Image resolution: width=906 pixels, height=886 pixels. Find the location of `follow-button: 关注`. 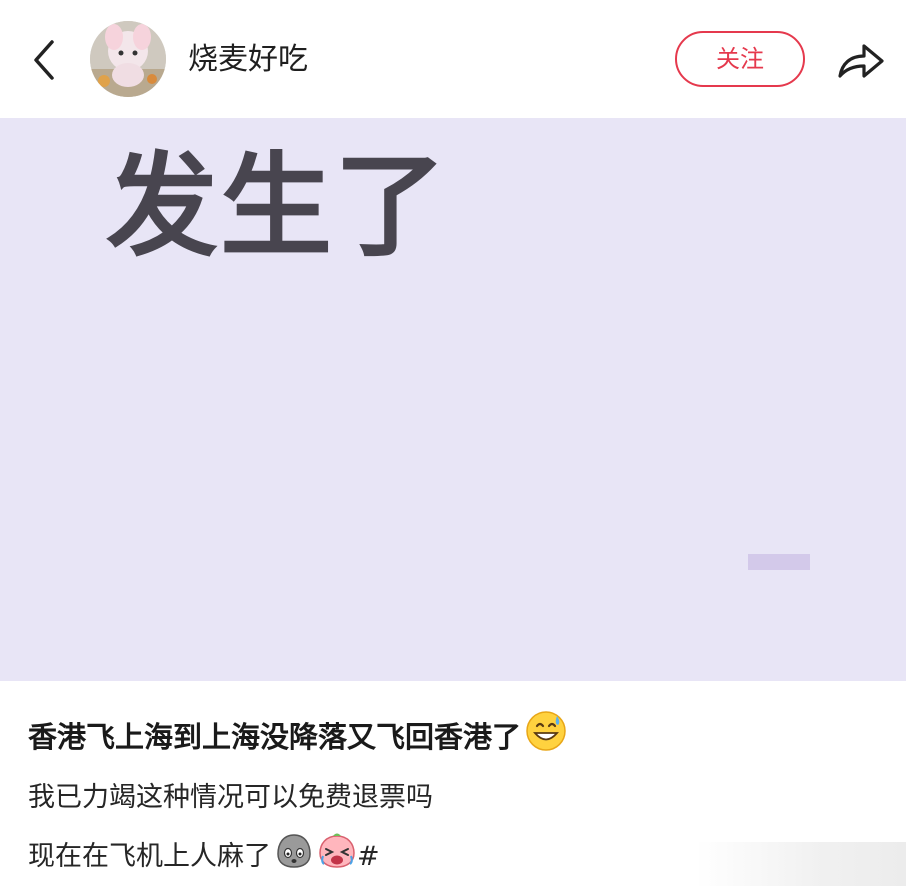

follow-button: 关注 is located at coordinates (740, 59).